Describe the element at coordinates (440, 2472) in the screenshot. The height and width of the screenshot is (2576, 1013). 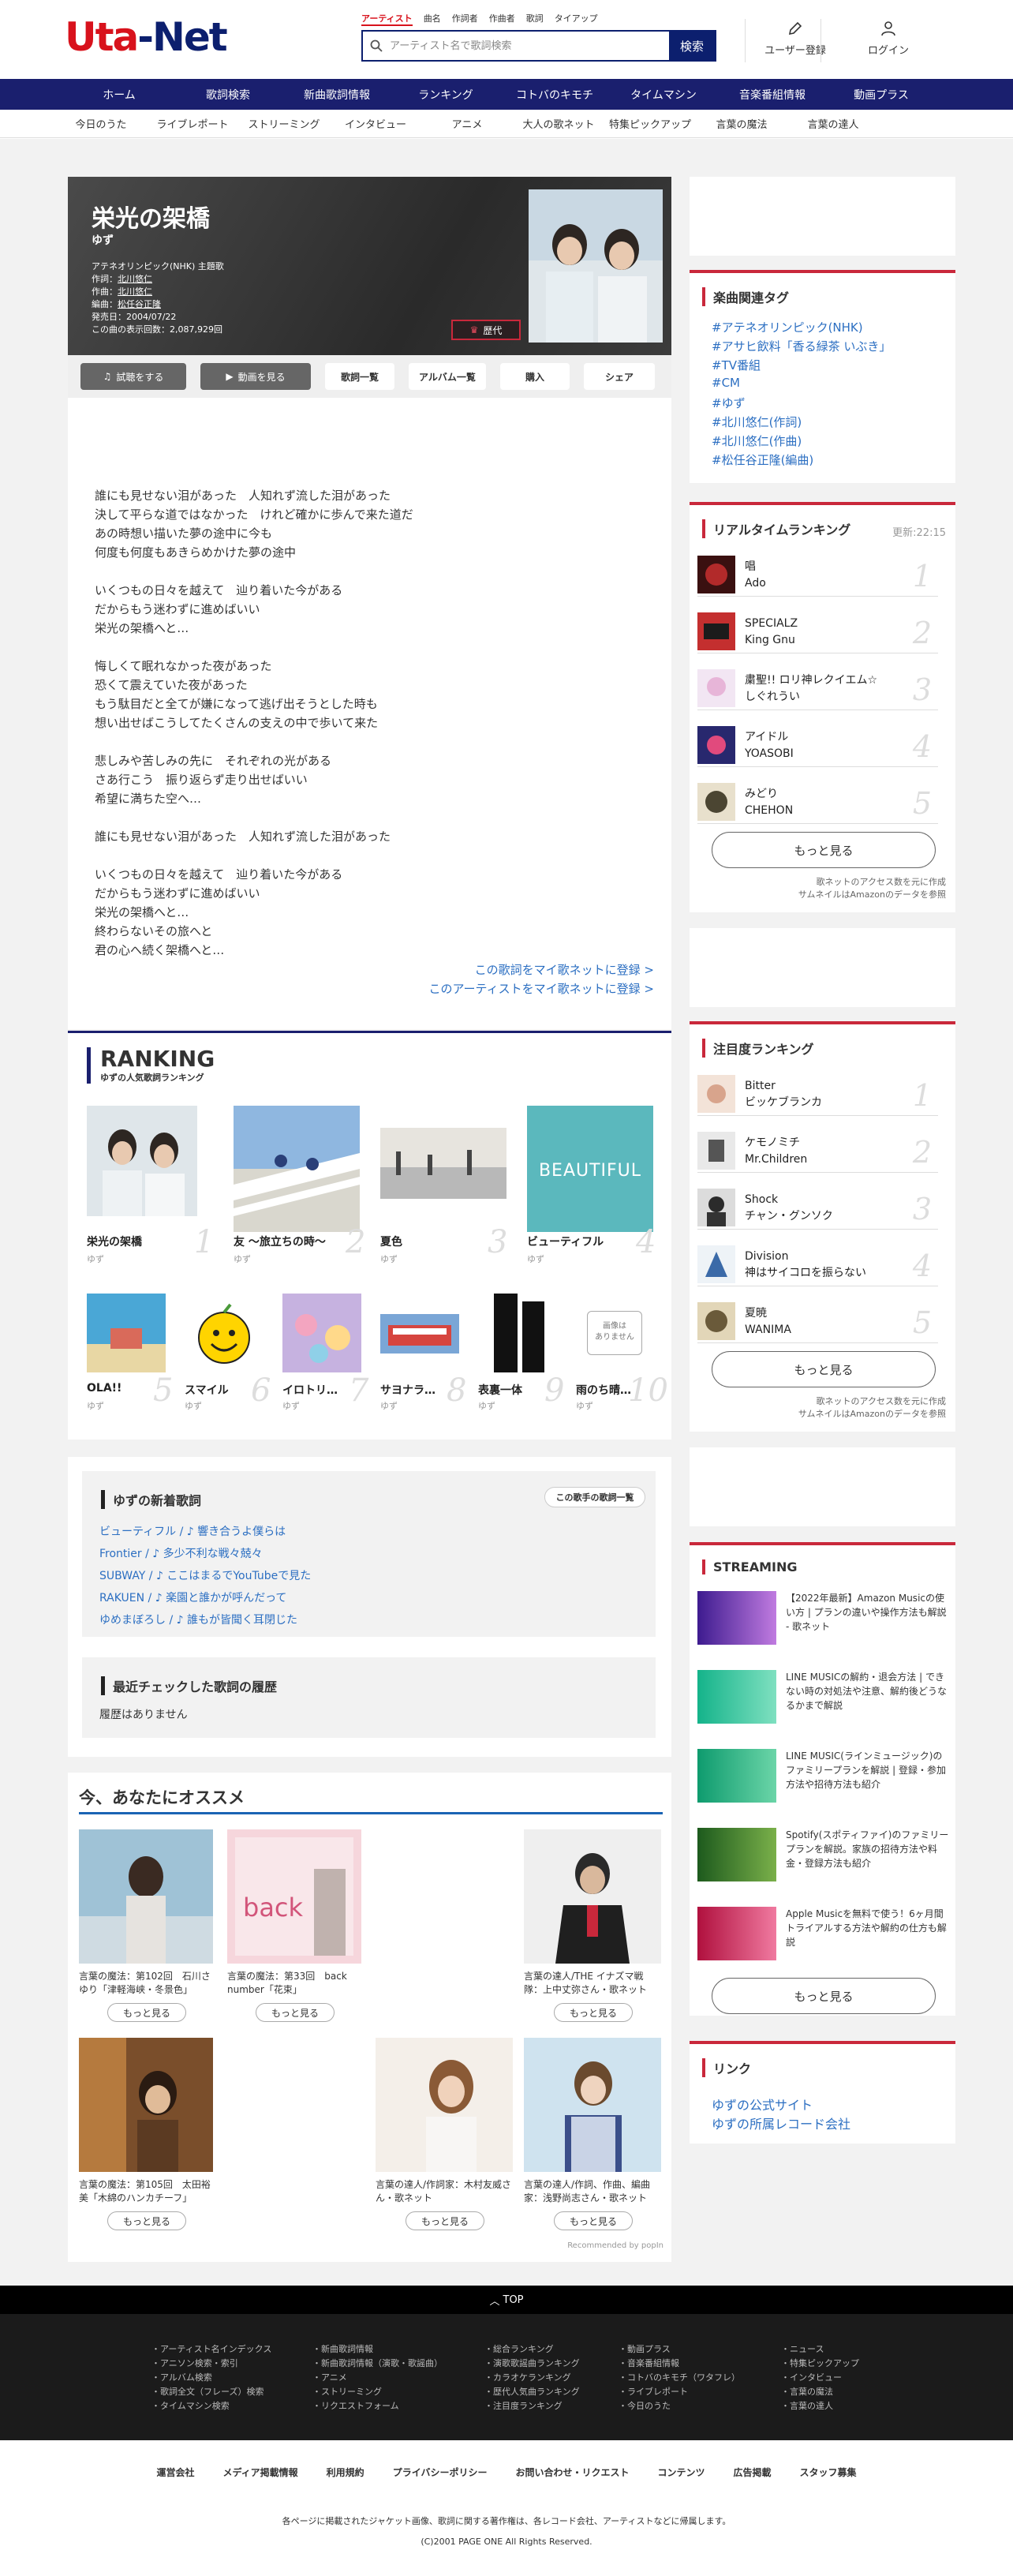
I see `footer-link: プライバシーポリシー` at that location.